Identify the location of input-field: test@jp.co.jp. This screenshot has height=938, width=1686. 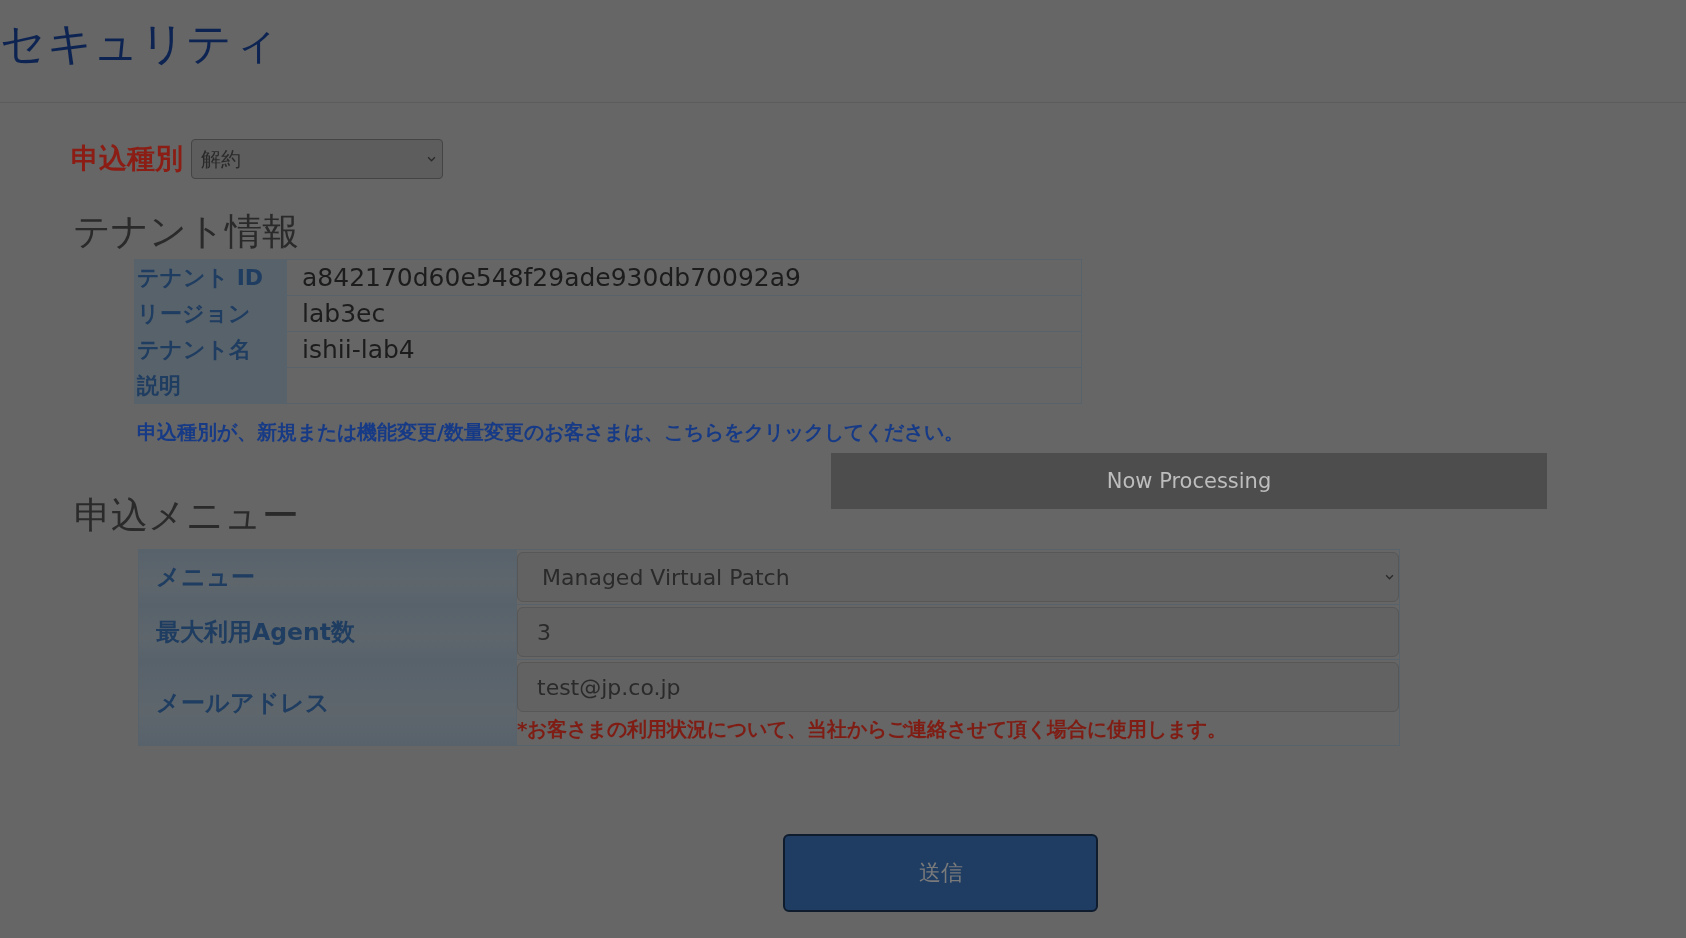
(958, 687).